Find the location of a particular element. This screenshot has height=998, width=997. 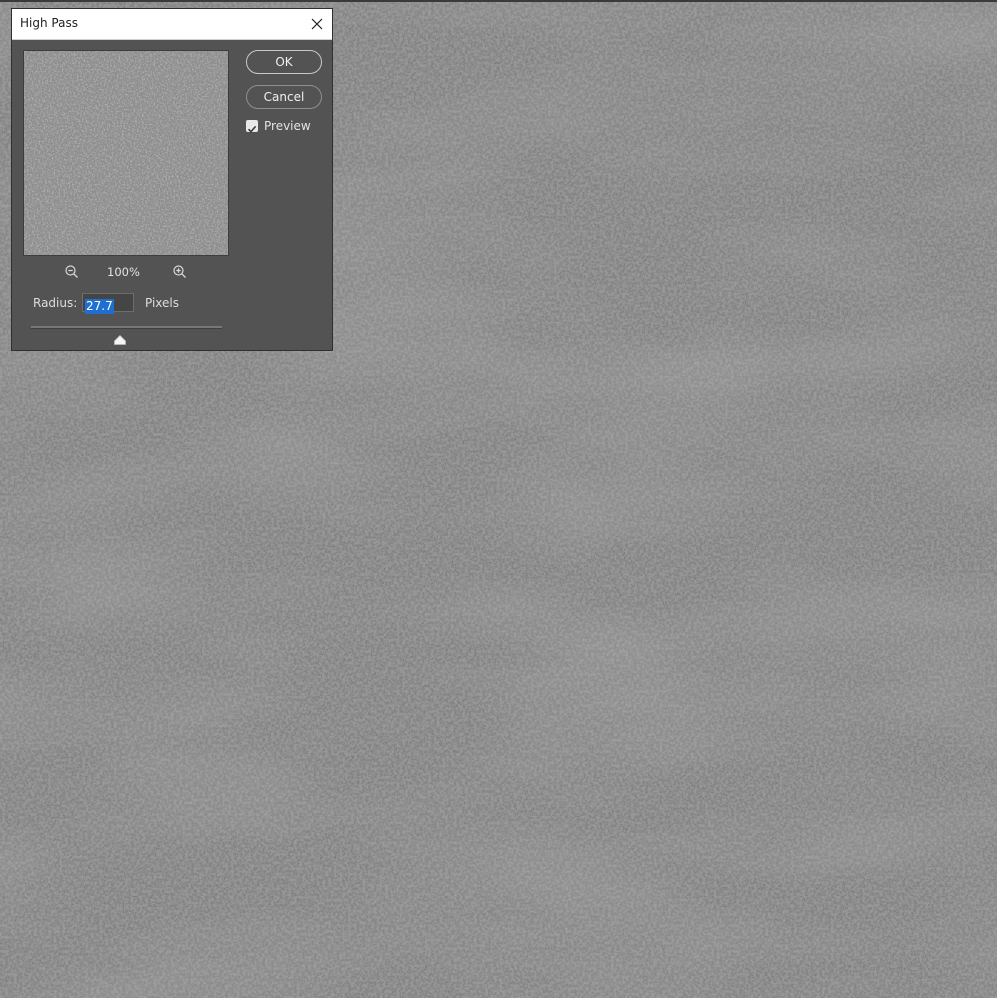

preview-checkbox is located at coordinates (252, 126).